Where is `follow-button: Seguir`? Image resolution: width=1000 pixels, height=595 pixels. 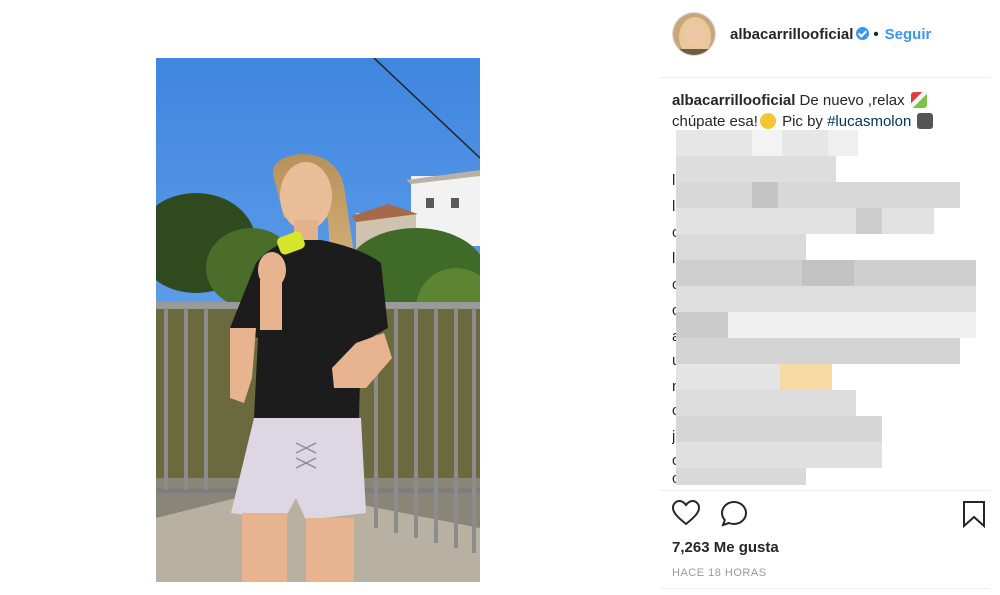
follow-button: Seguir is located at coordinates (908, 34).